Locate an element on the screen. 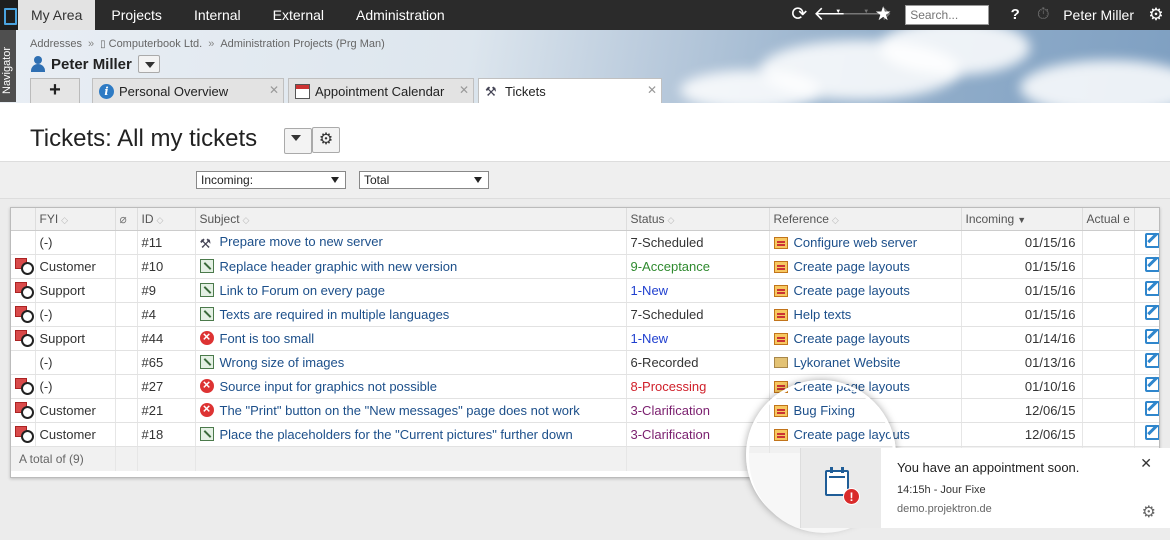 The height and width of the screenshot is (540, 1170). column-header-actual: Actual e is located at coordinates (1108, 219).